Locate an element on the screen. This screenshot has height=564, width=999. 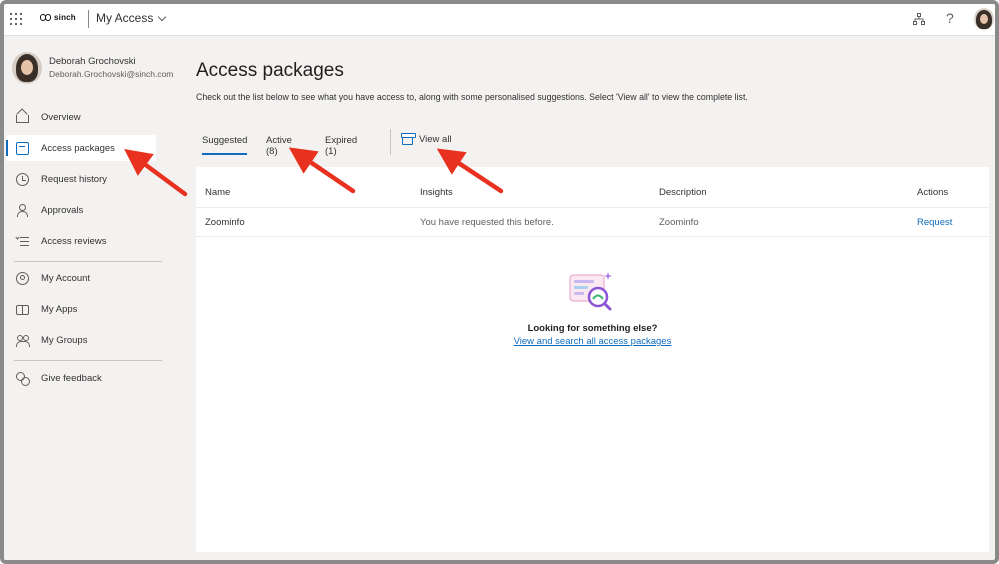
app-switcher: My Access is located at coordinates (131, 18).